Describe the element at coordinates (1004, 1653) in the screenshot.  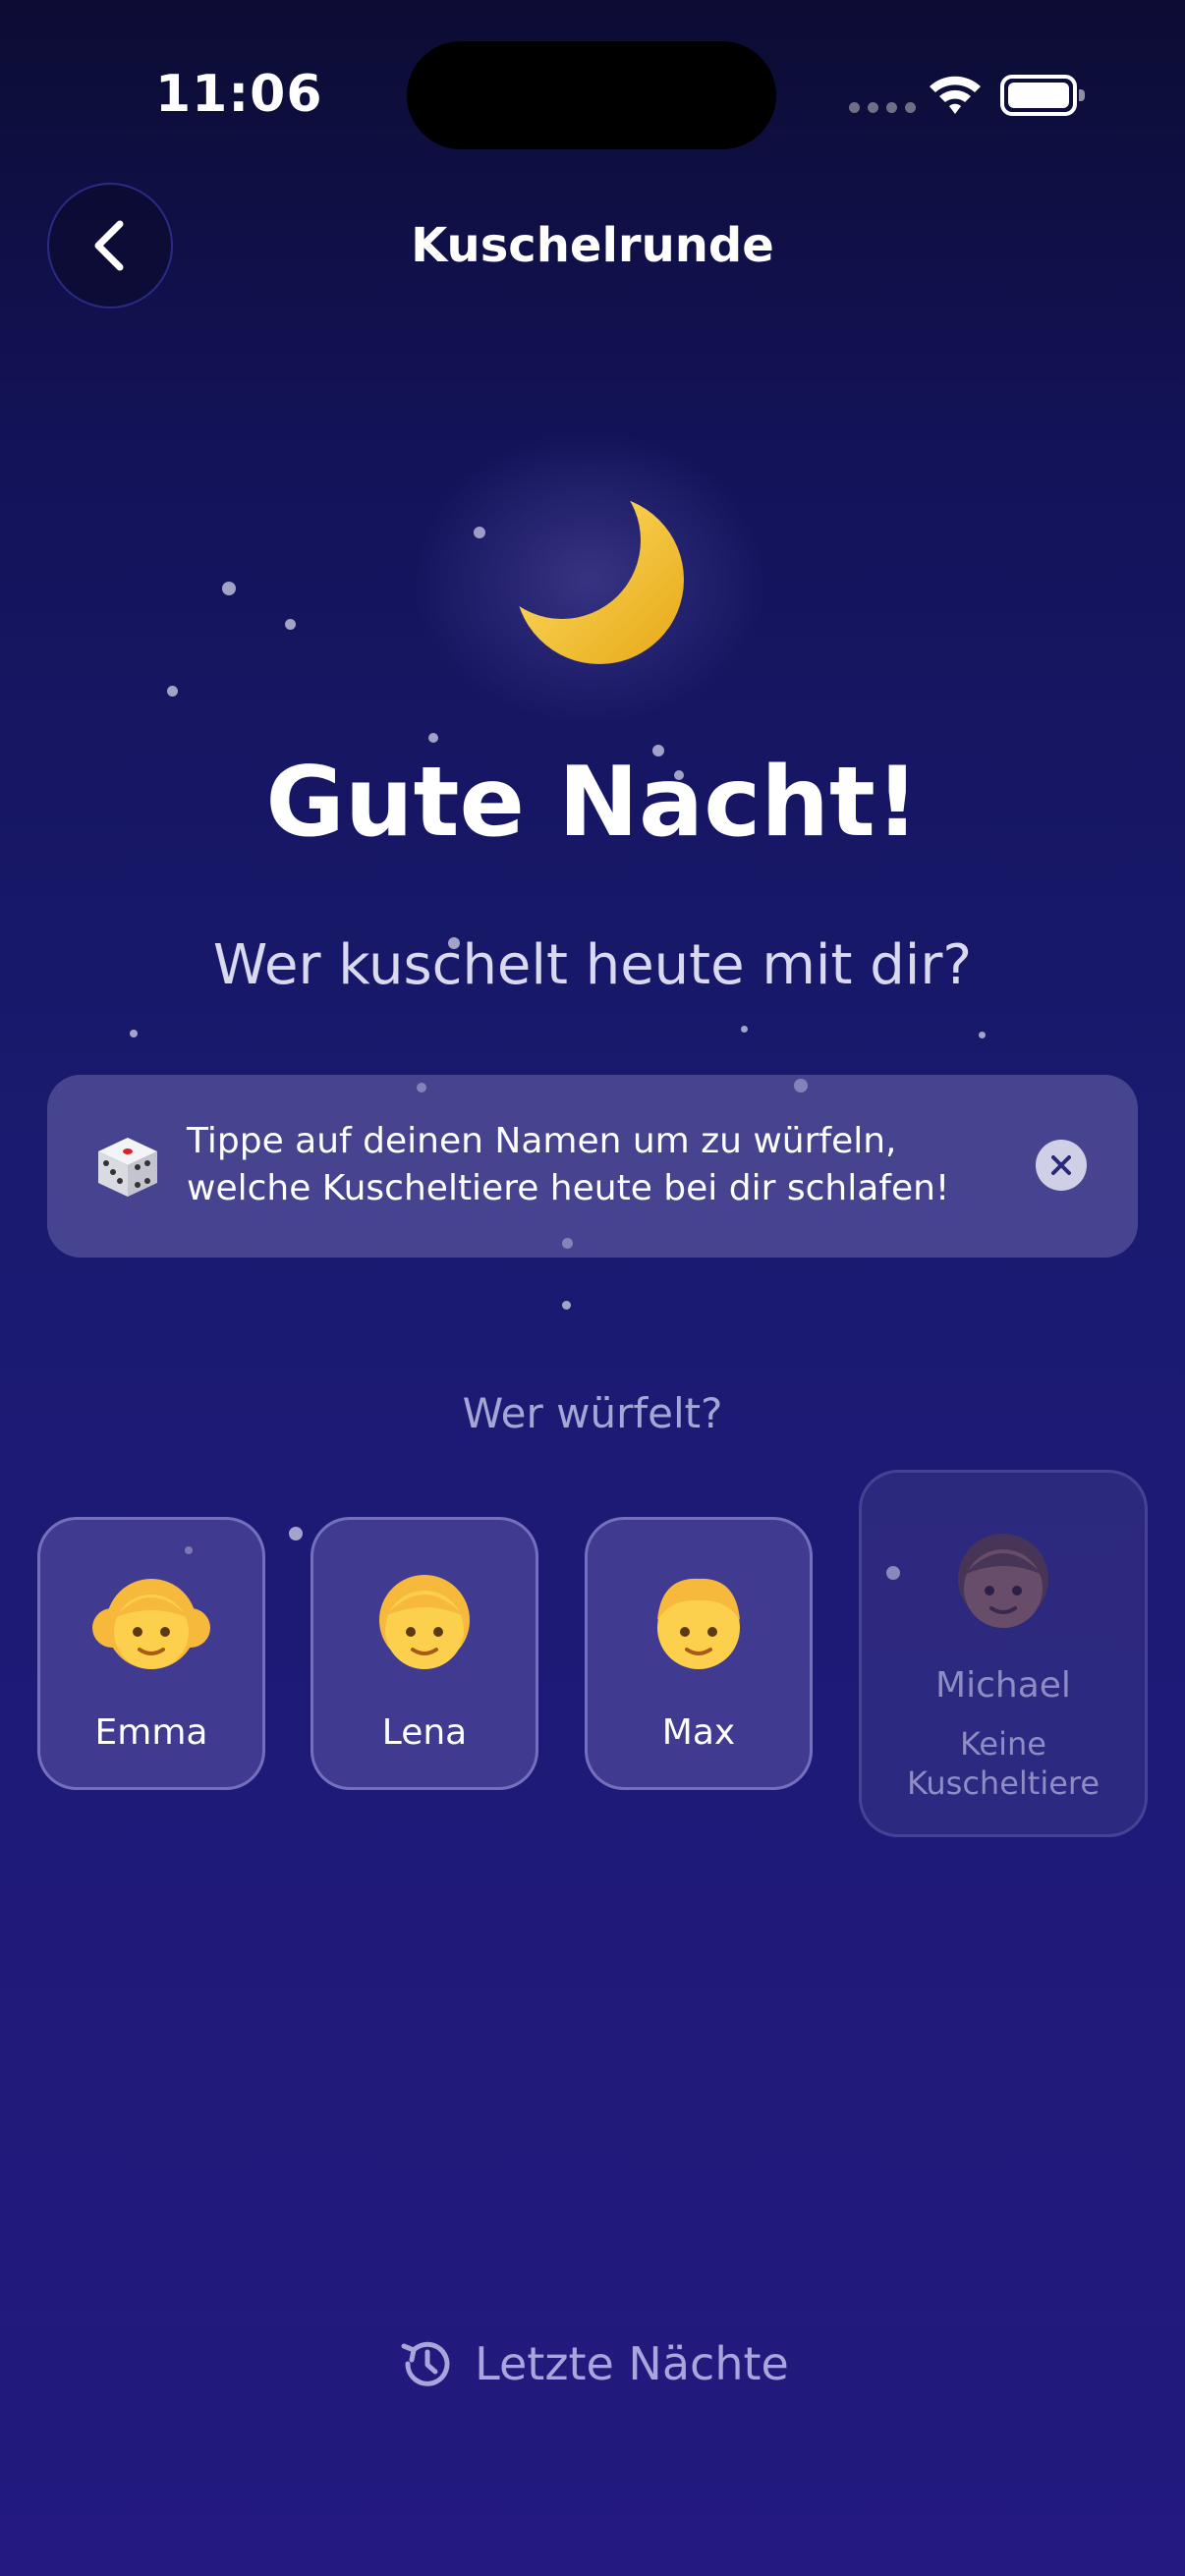
I see `kid-card-michael: Michael Keine Kuscheltiere` at that location.